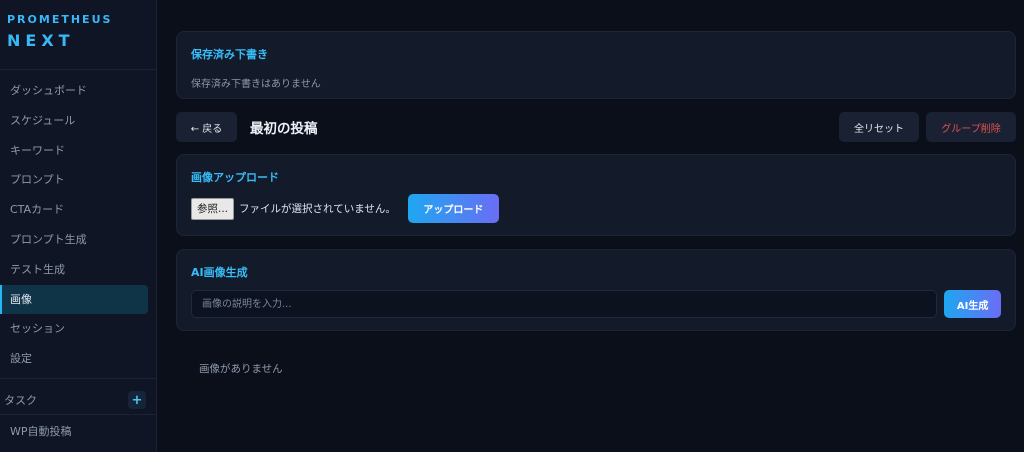  Describe the element at coordinates (596, 65) in the screenshot. I see `saved-drafts-card: 保存済み下書き 保存済み下書きはありません` at that location.